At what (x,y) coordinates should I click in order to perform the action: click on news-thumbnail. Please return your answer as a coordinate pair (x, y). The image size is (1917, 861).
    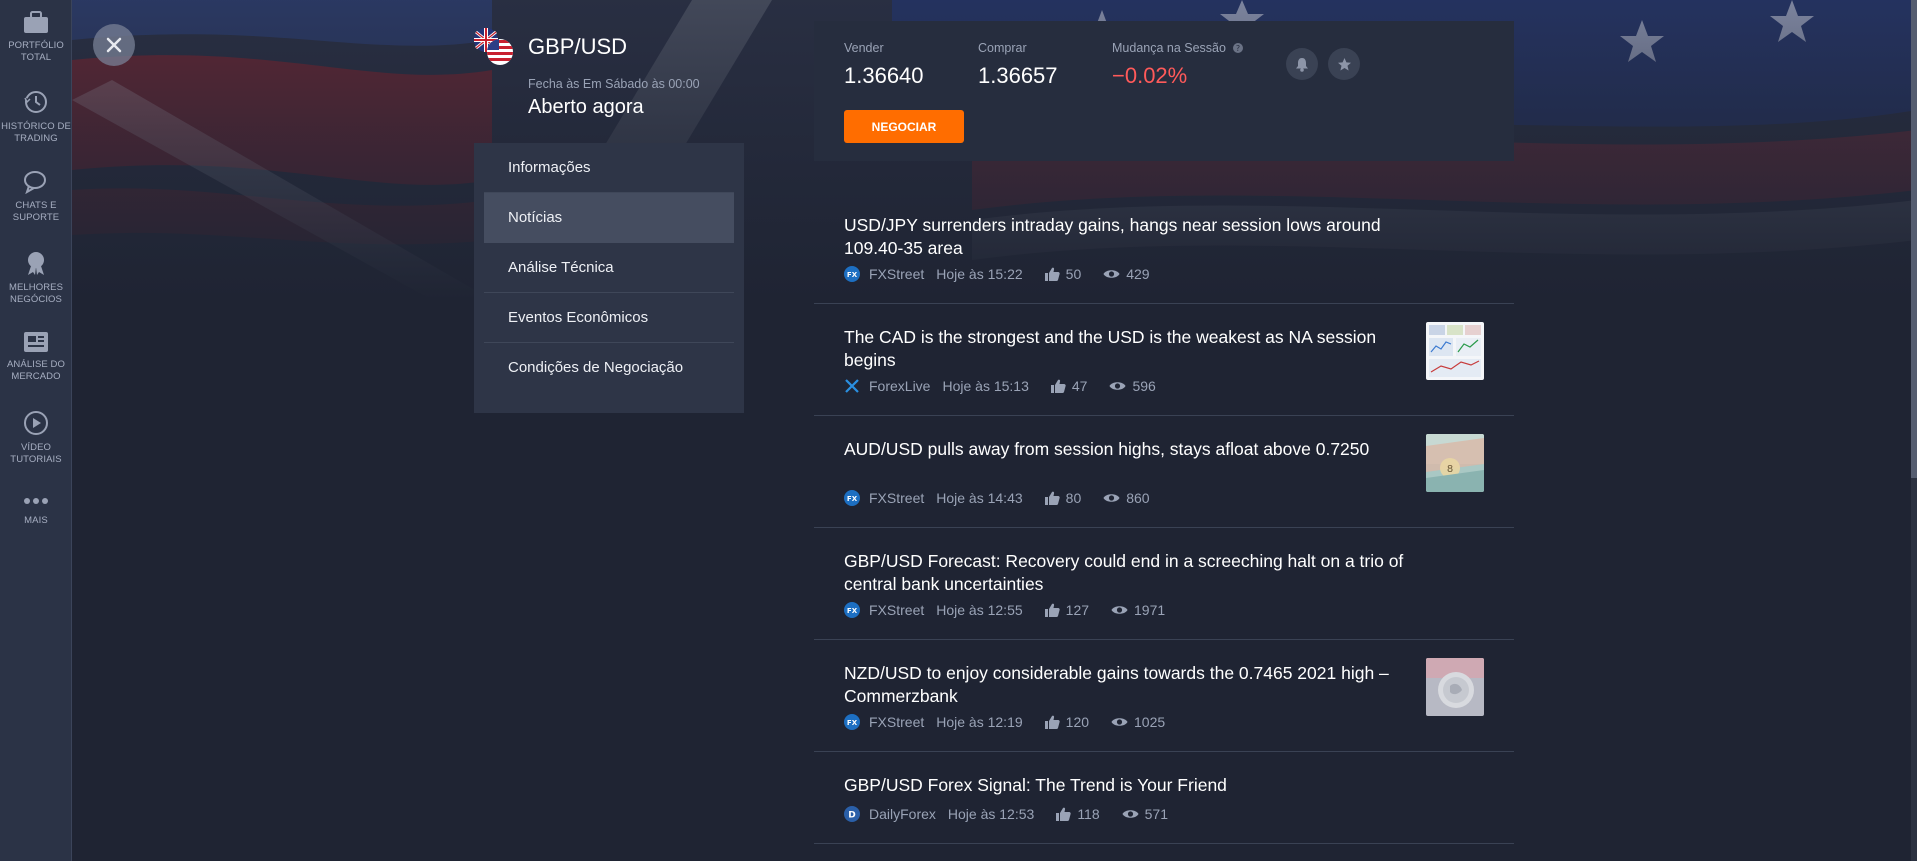
    Looking at the image, I should click on (1455, 351).